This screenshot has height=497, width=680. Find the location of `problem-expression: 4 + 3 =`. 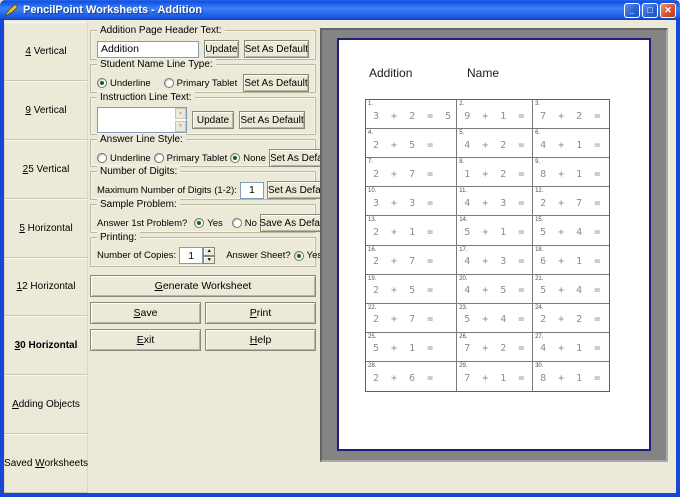

problem-expression: 4 + 3 = is located at coordinates (496, 262).